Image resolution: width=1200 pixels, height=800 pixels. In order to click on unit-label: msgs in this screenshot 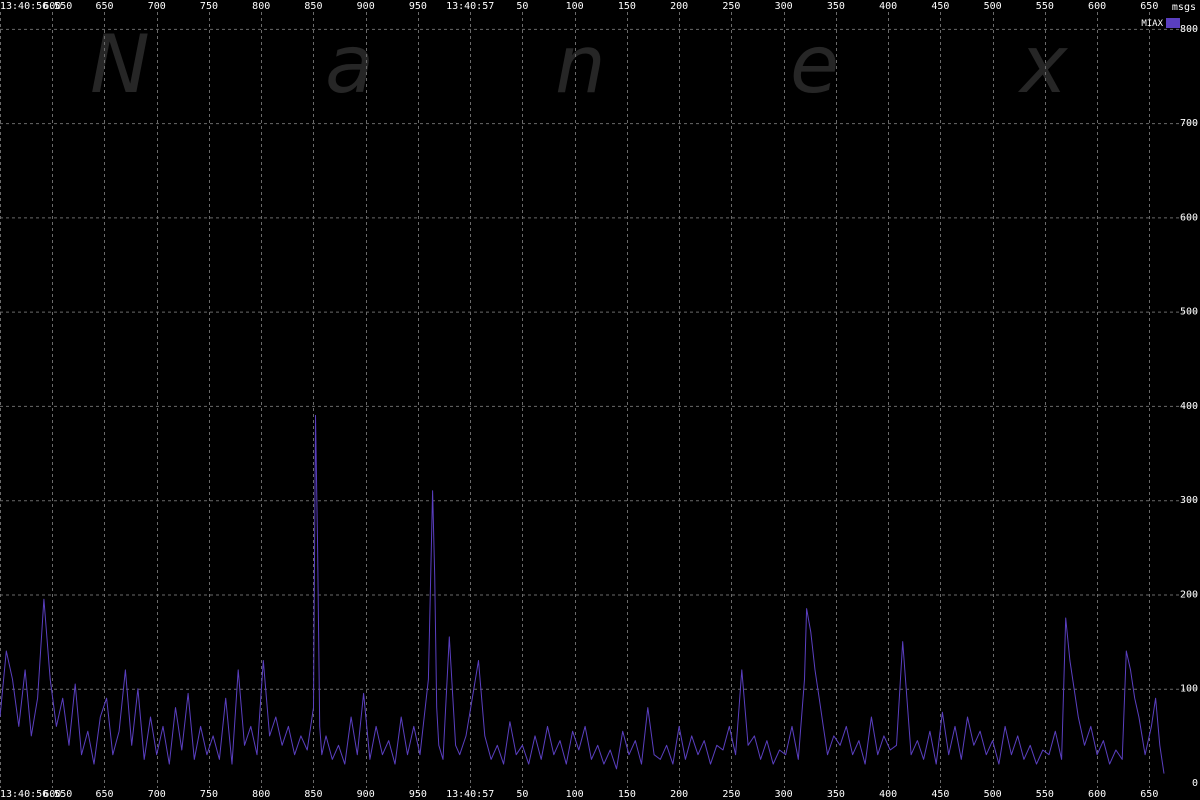, I will do `click(1184, 7)`.